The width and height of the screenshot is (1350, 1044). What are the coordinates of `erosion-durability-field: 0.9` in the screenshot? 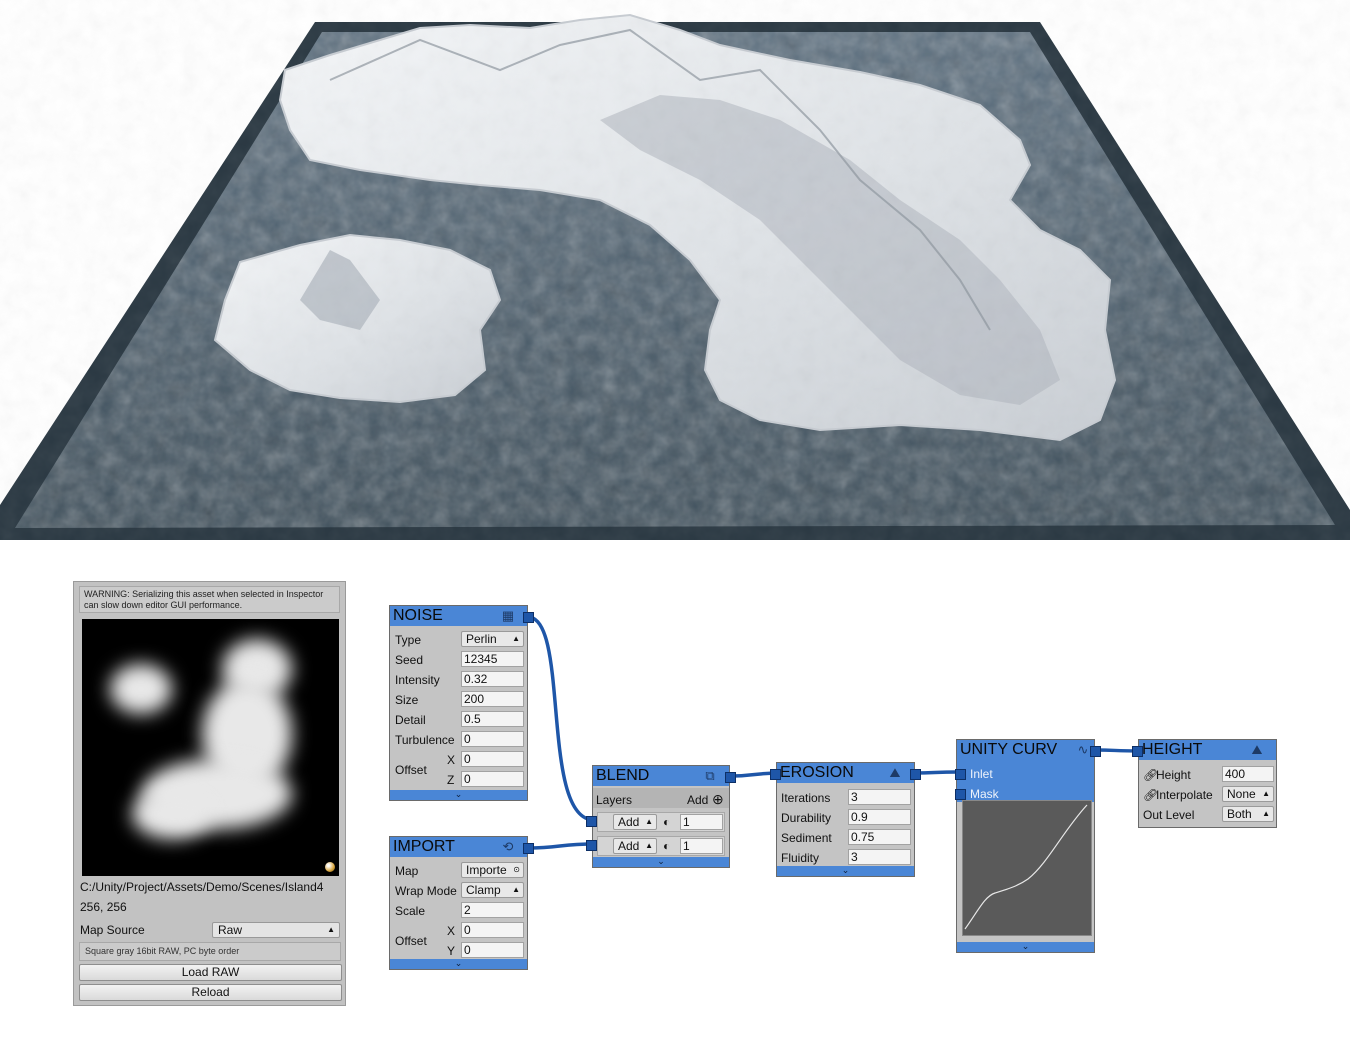 It's located at (879, 817).